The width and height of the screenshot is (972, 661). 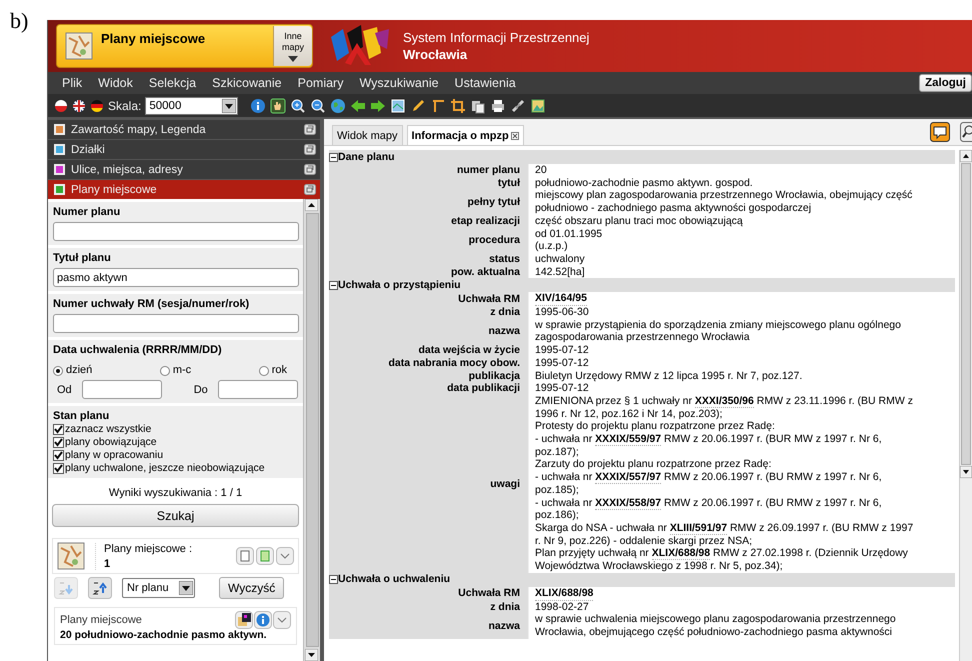 What do you see at coordinates (483, 388) in the screenshot?
I see `field-label: data publikacji` at bounding box center [483, 388].